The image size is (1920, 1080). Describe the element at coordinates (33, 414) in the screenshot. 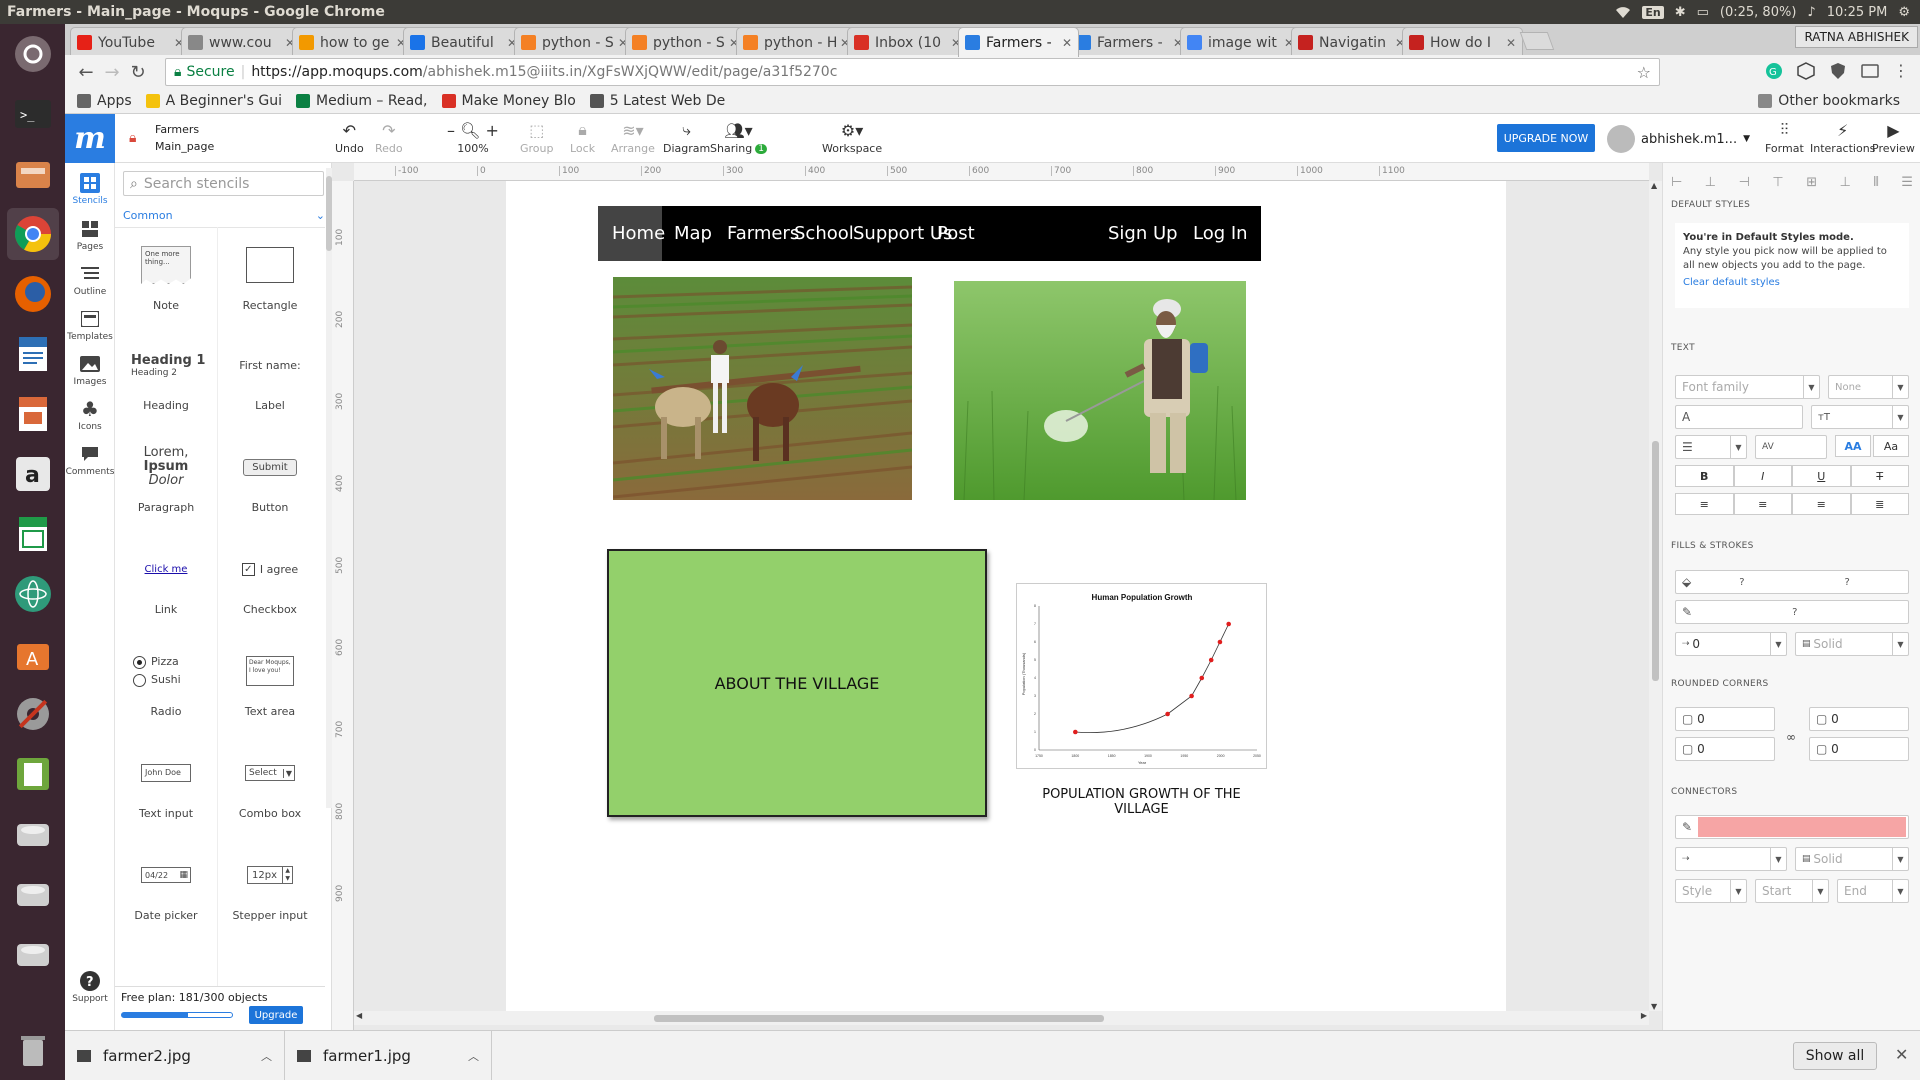

I see `impress-icon` at that location.